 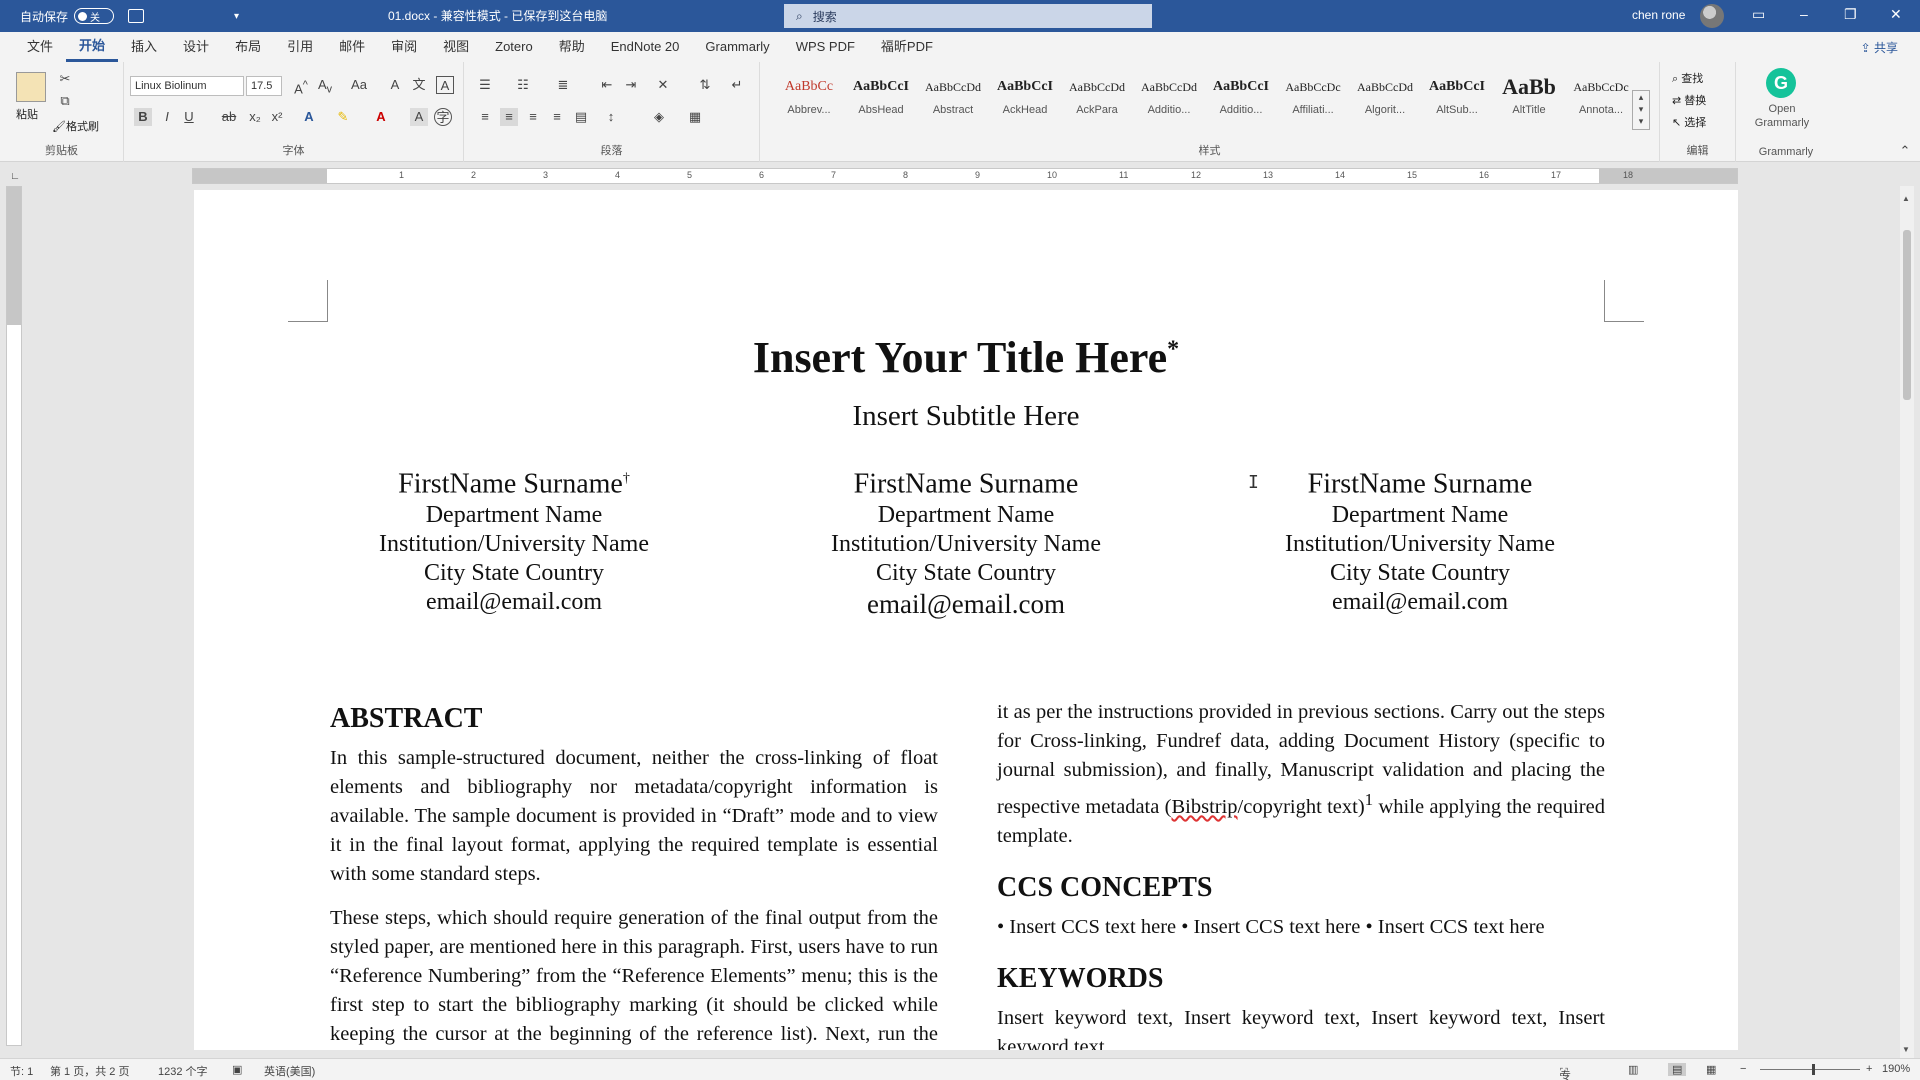 What do you see at coordinates (309, 117) in the screenshot?
I see `text-effects-icon: A` at bounding box center [309, 117].